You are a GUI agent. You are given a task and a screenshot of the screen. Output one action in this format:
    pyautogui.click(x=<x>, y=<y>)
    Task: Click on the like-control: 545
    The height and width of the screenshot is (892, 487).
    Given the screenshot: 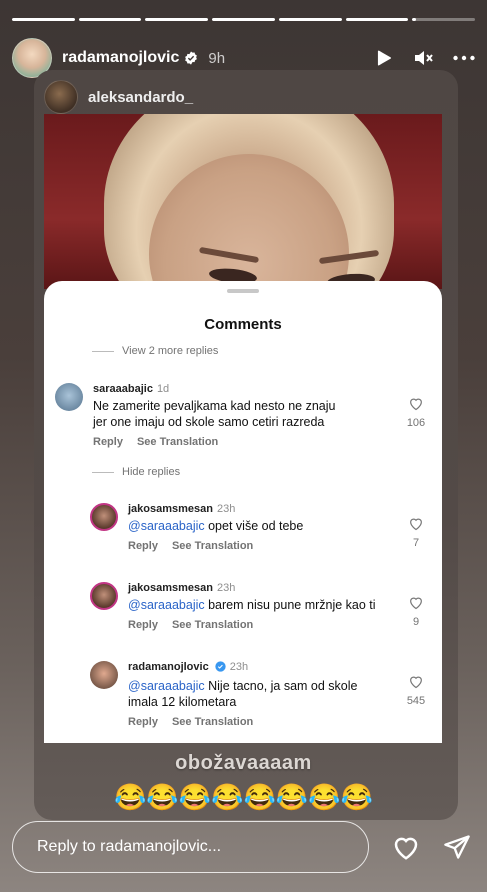 What is the action you would take?
    pyautogui.click(x=416, y=690)
    